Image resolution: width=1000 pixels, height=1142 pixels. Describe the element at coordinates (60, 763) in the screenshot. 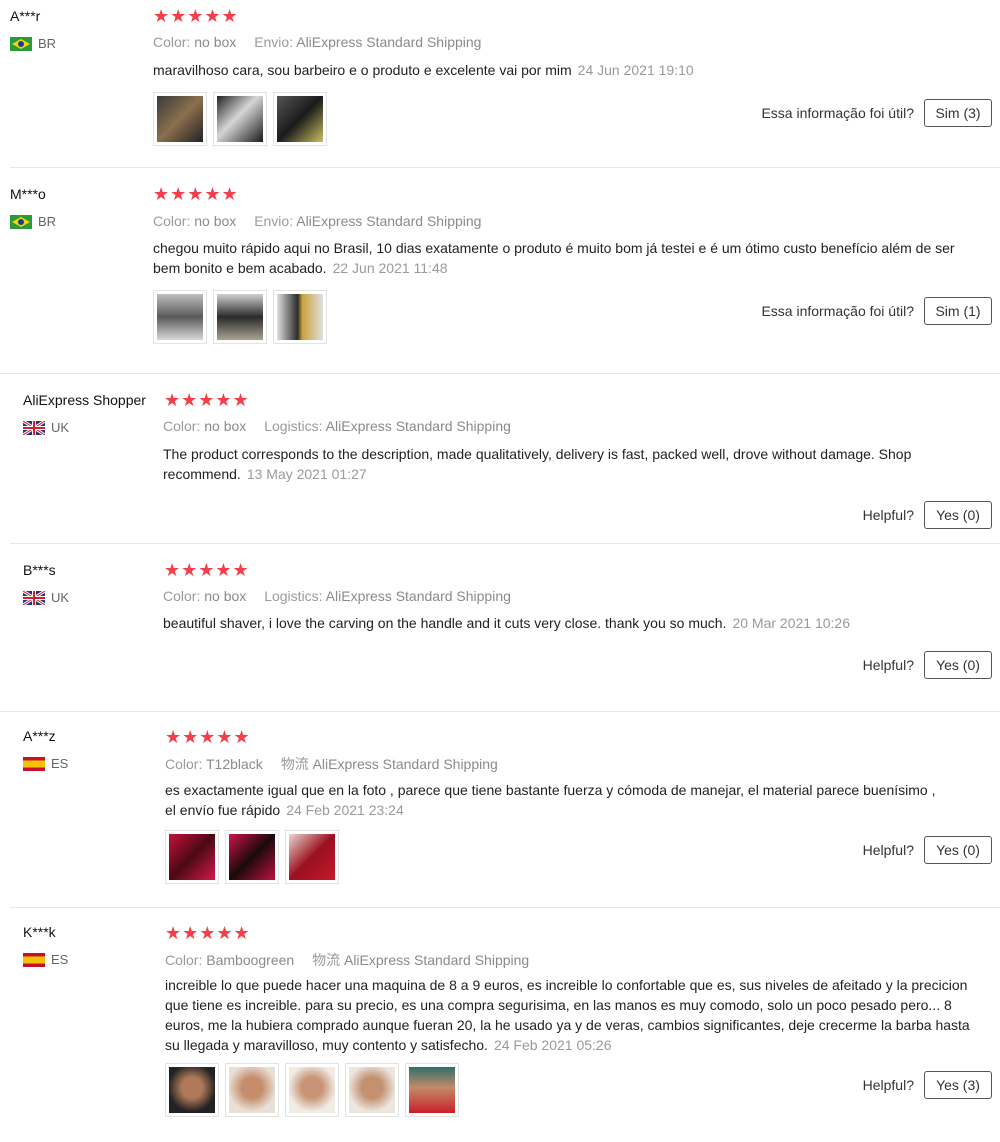

I see `country-code: ES` at that location.